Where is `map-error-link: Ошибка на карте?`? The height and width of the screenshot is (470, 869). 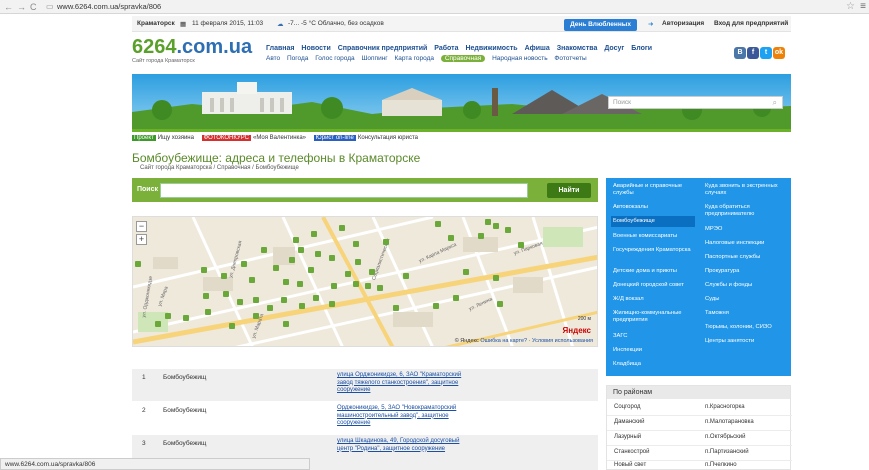 map-error-link: Ошибка на карте? is located at coordinates (503, 341).